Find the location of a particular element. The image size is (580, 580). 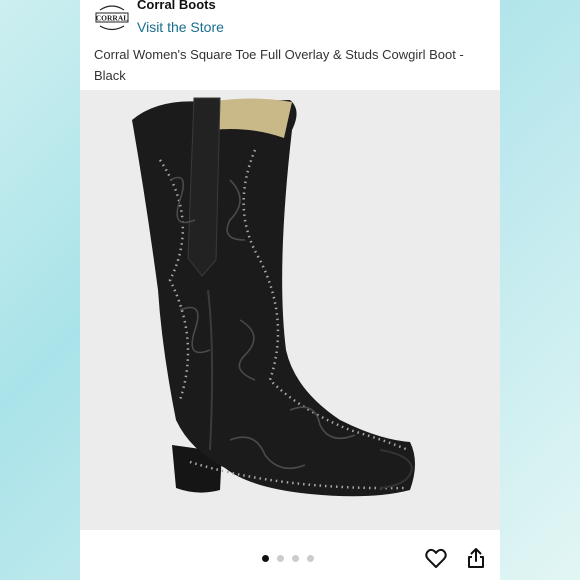

share-icon is located at coordinates (476, 558).